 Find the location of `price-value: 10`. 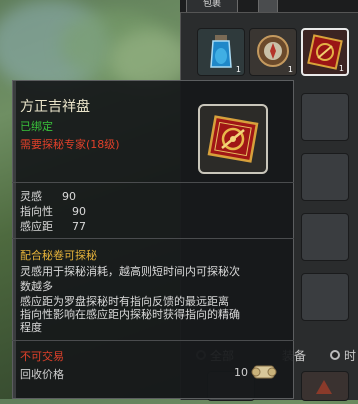

price-value: 10 is located at coordinates (241, 372).